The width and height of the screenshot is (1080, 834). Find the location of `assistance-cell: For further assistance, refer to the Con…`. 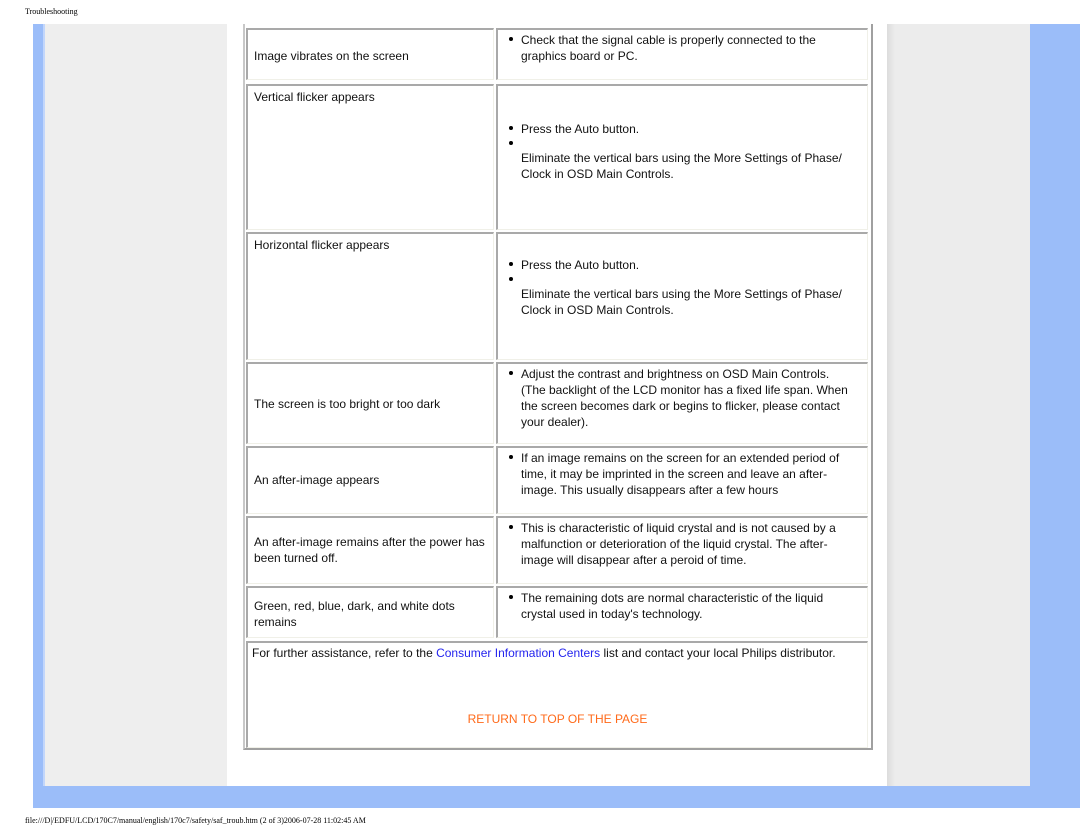

assistance-cell: For further assistance, refer to the Con… is located at coordinates (557, 694).